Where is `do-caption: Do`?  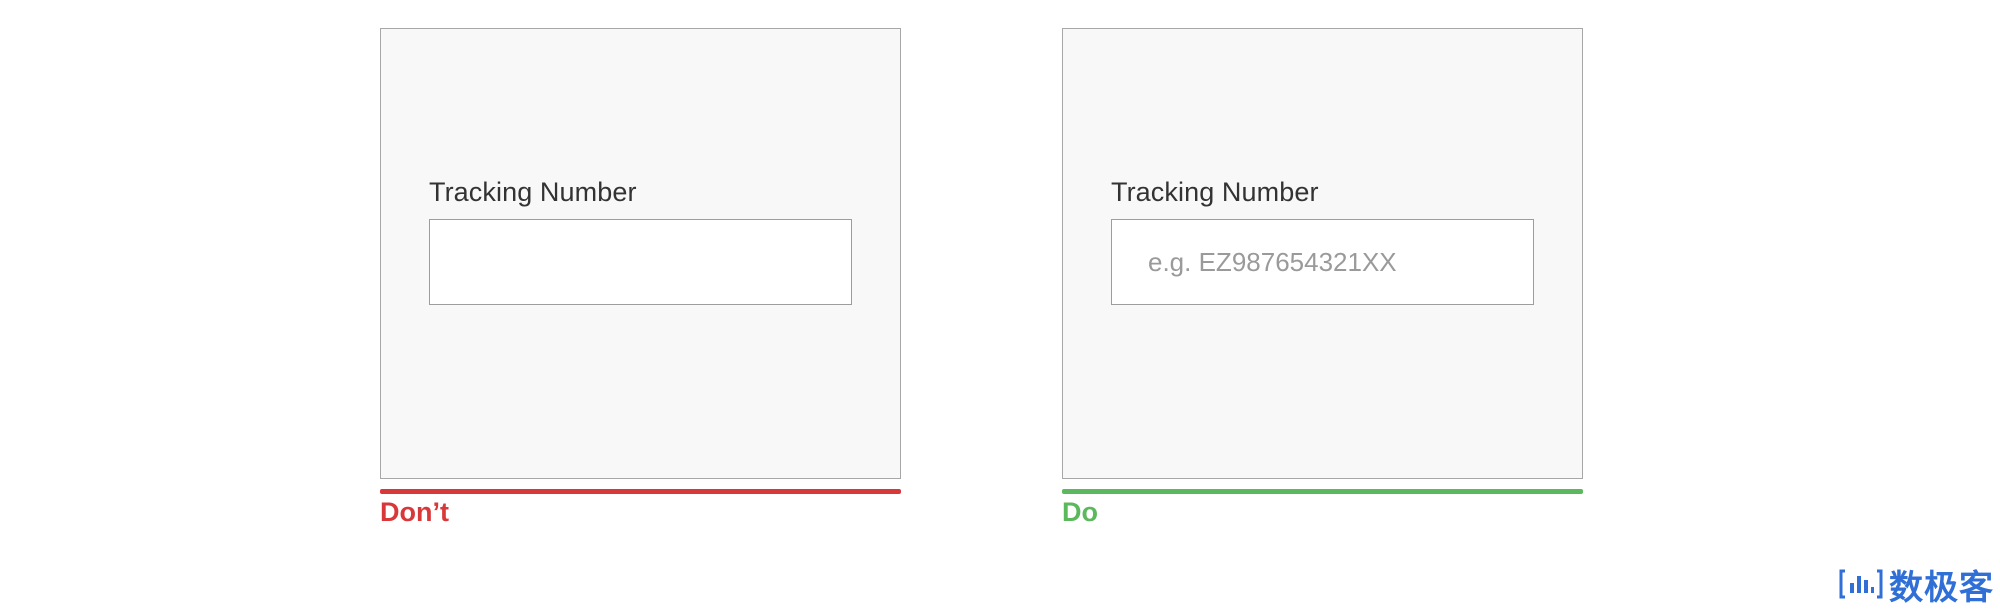
do-caption: Do is located at coordinates (1080, 512).